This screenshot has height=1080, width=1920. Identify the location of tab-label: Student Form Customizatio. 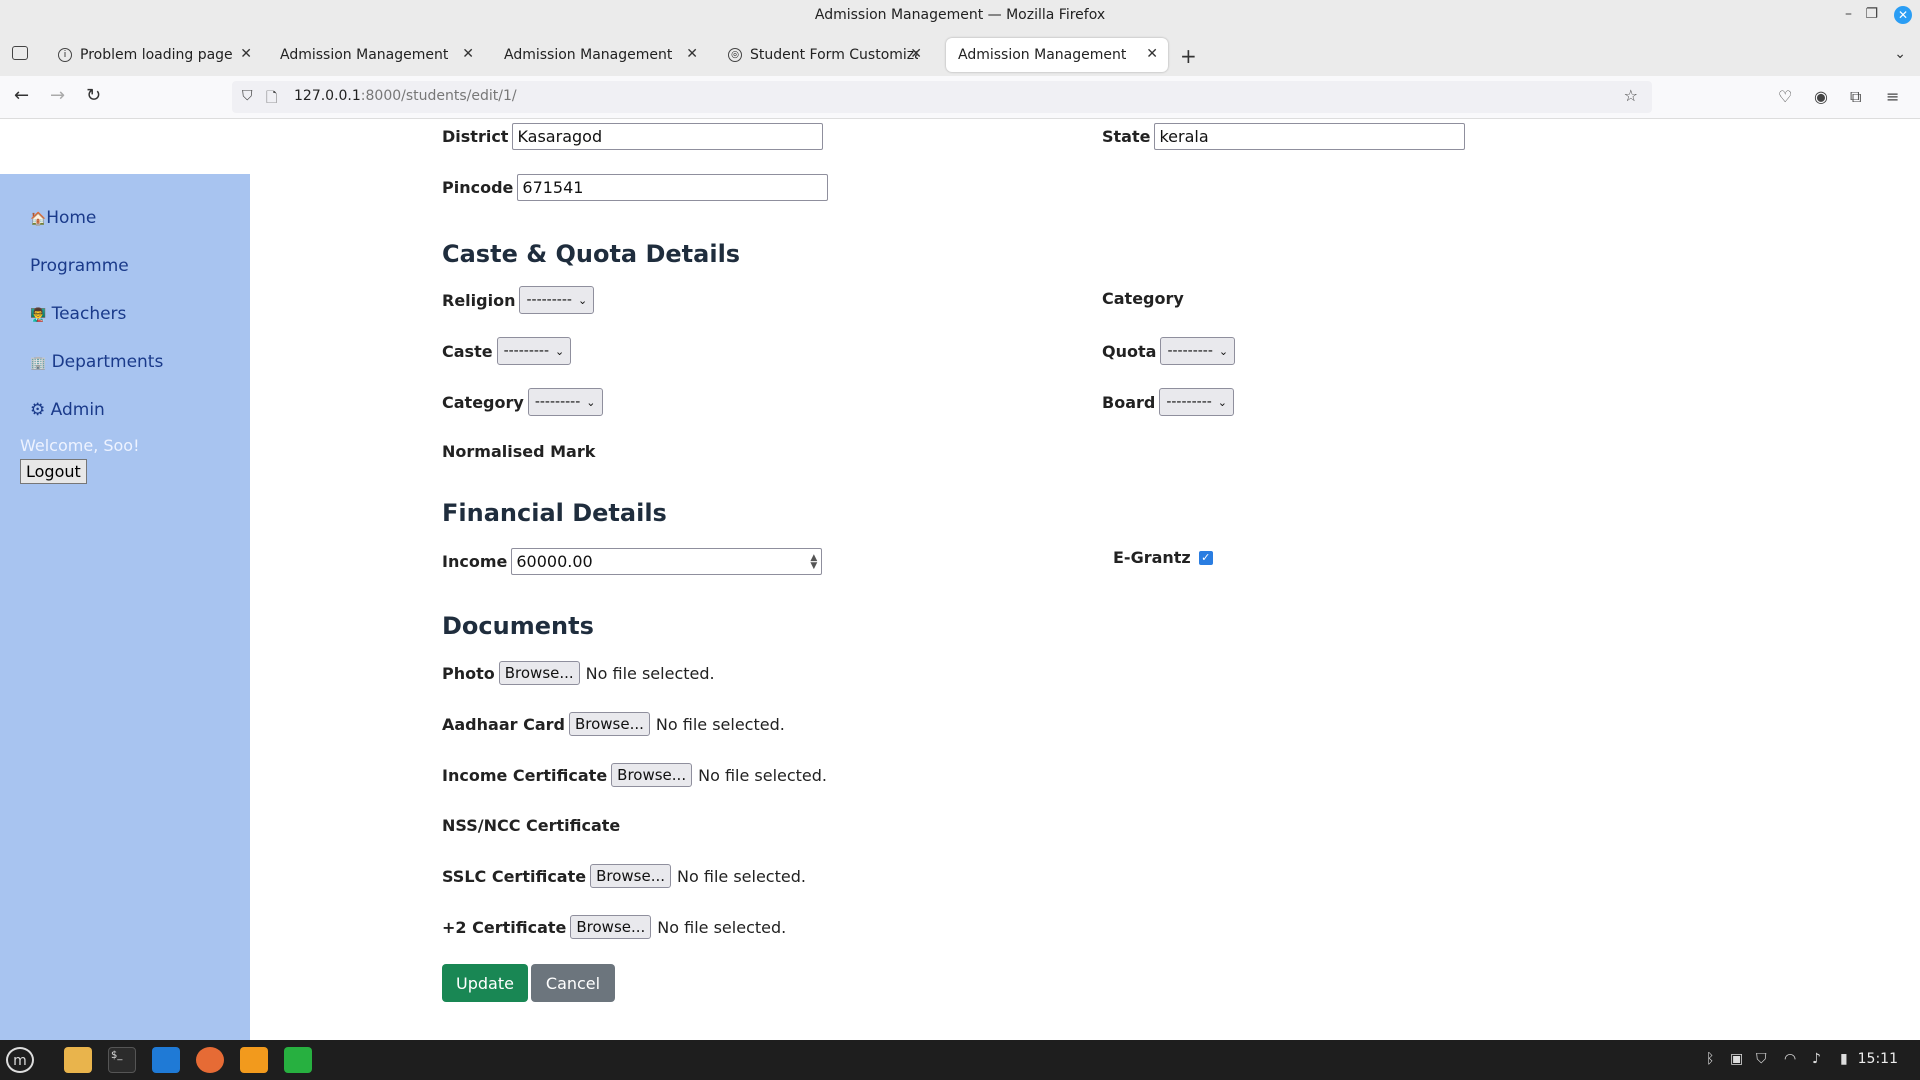
(834, 55).